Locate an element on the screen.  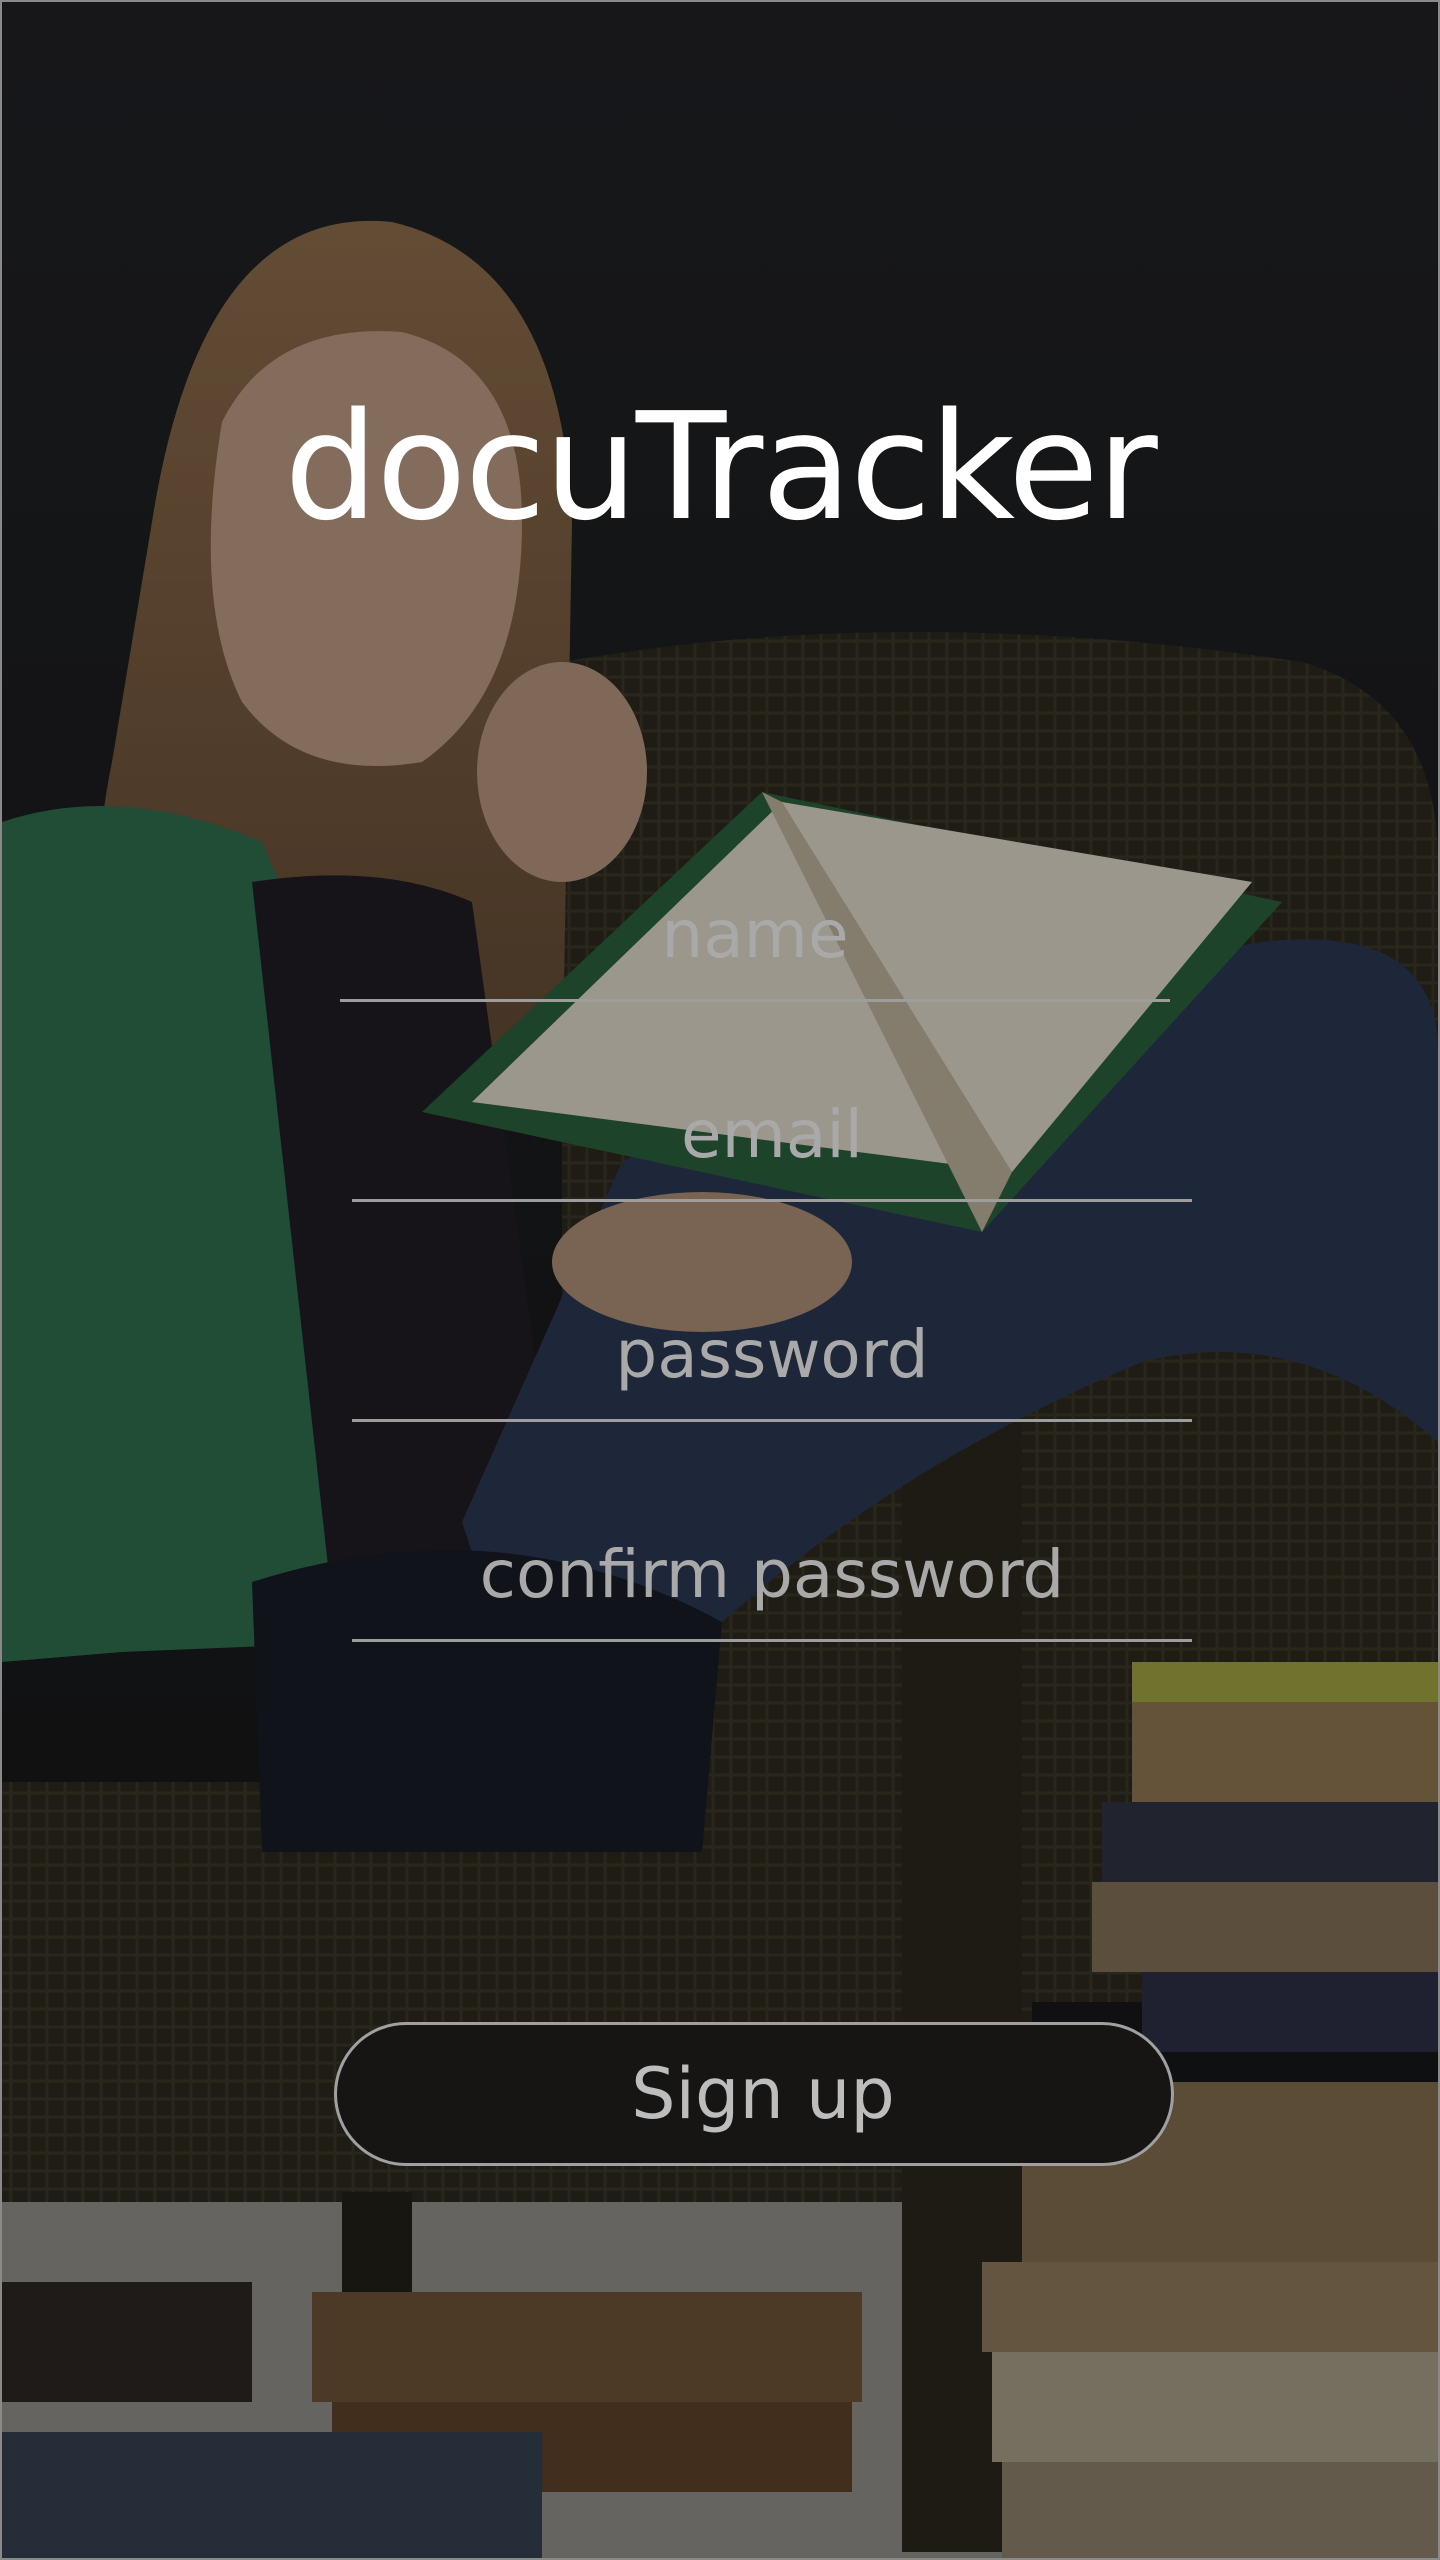
name-input is located at coordinates (755, 942).